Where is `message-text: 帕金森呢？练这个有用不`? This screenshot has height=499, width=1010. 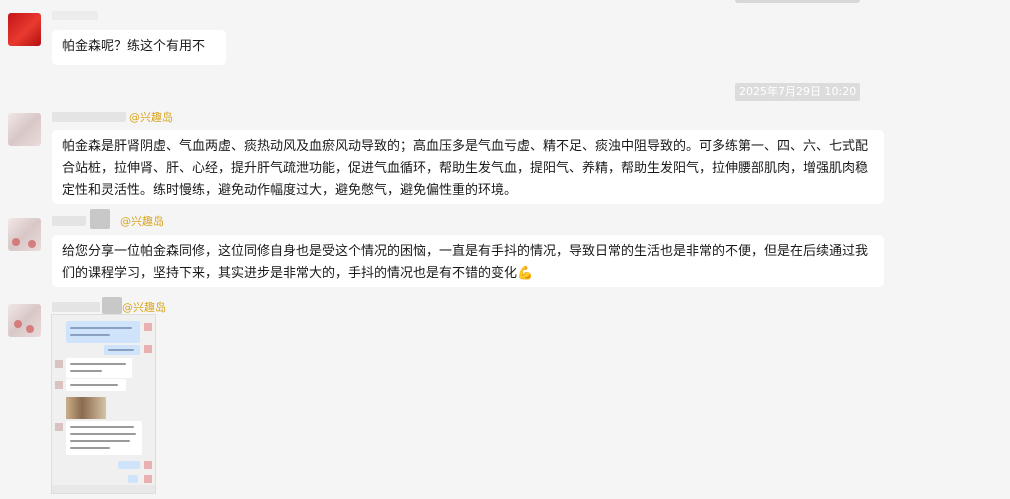 message-text: 帕金森呢？练这个有用不 is located at coordinates (134, 46).